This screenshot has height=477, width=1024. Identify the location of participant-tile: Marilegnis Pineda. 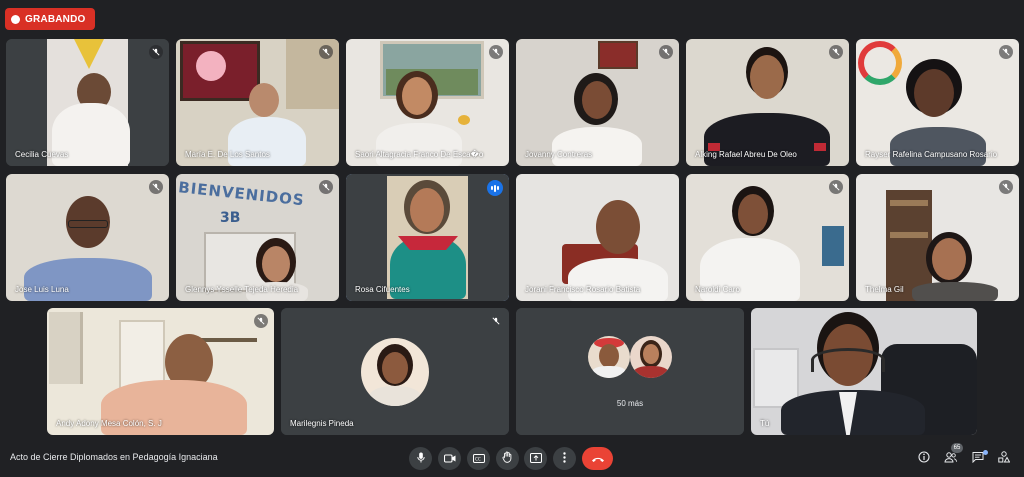
(395, 371).